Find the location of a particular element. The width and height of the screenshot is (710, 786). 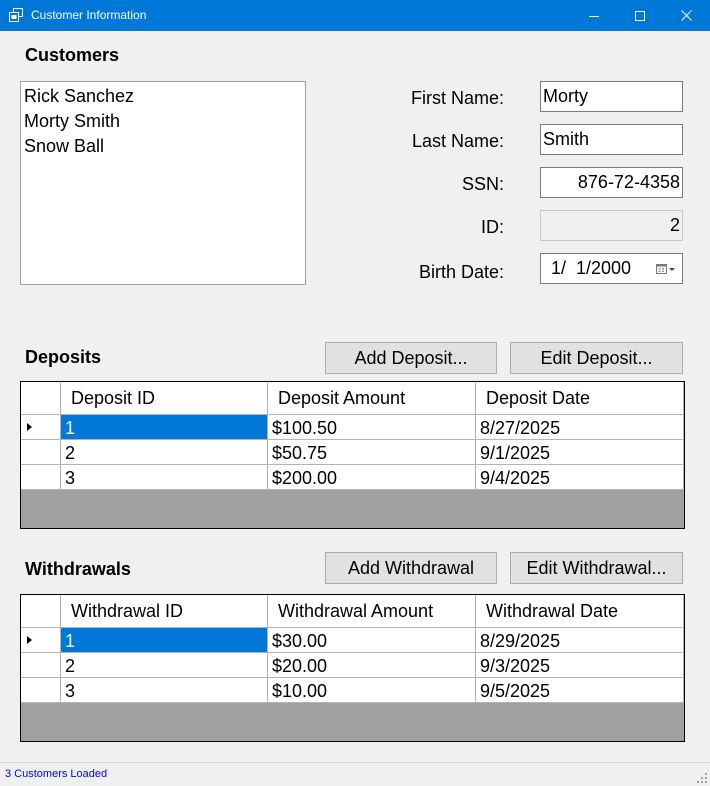

table-cell: 9/3/2025 is located at coordinates (580, 665).